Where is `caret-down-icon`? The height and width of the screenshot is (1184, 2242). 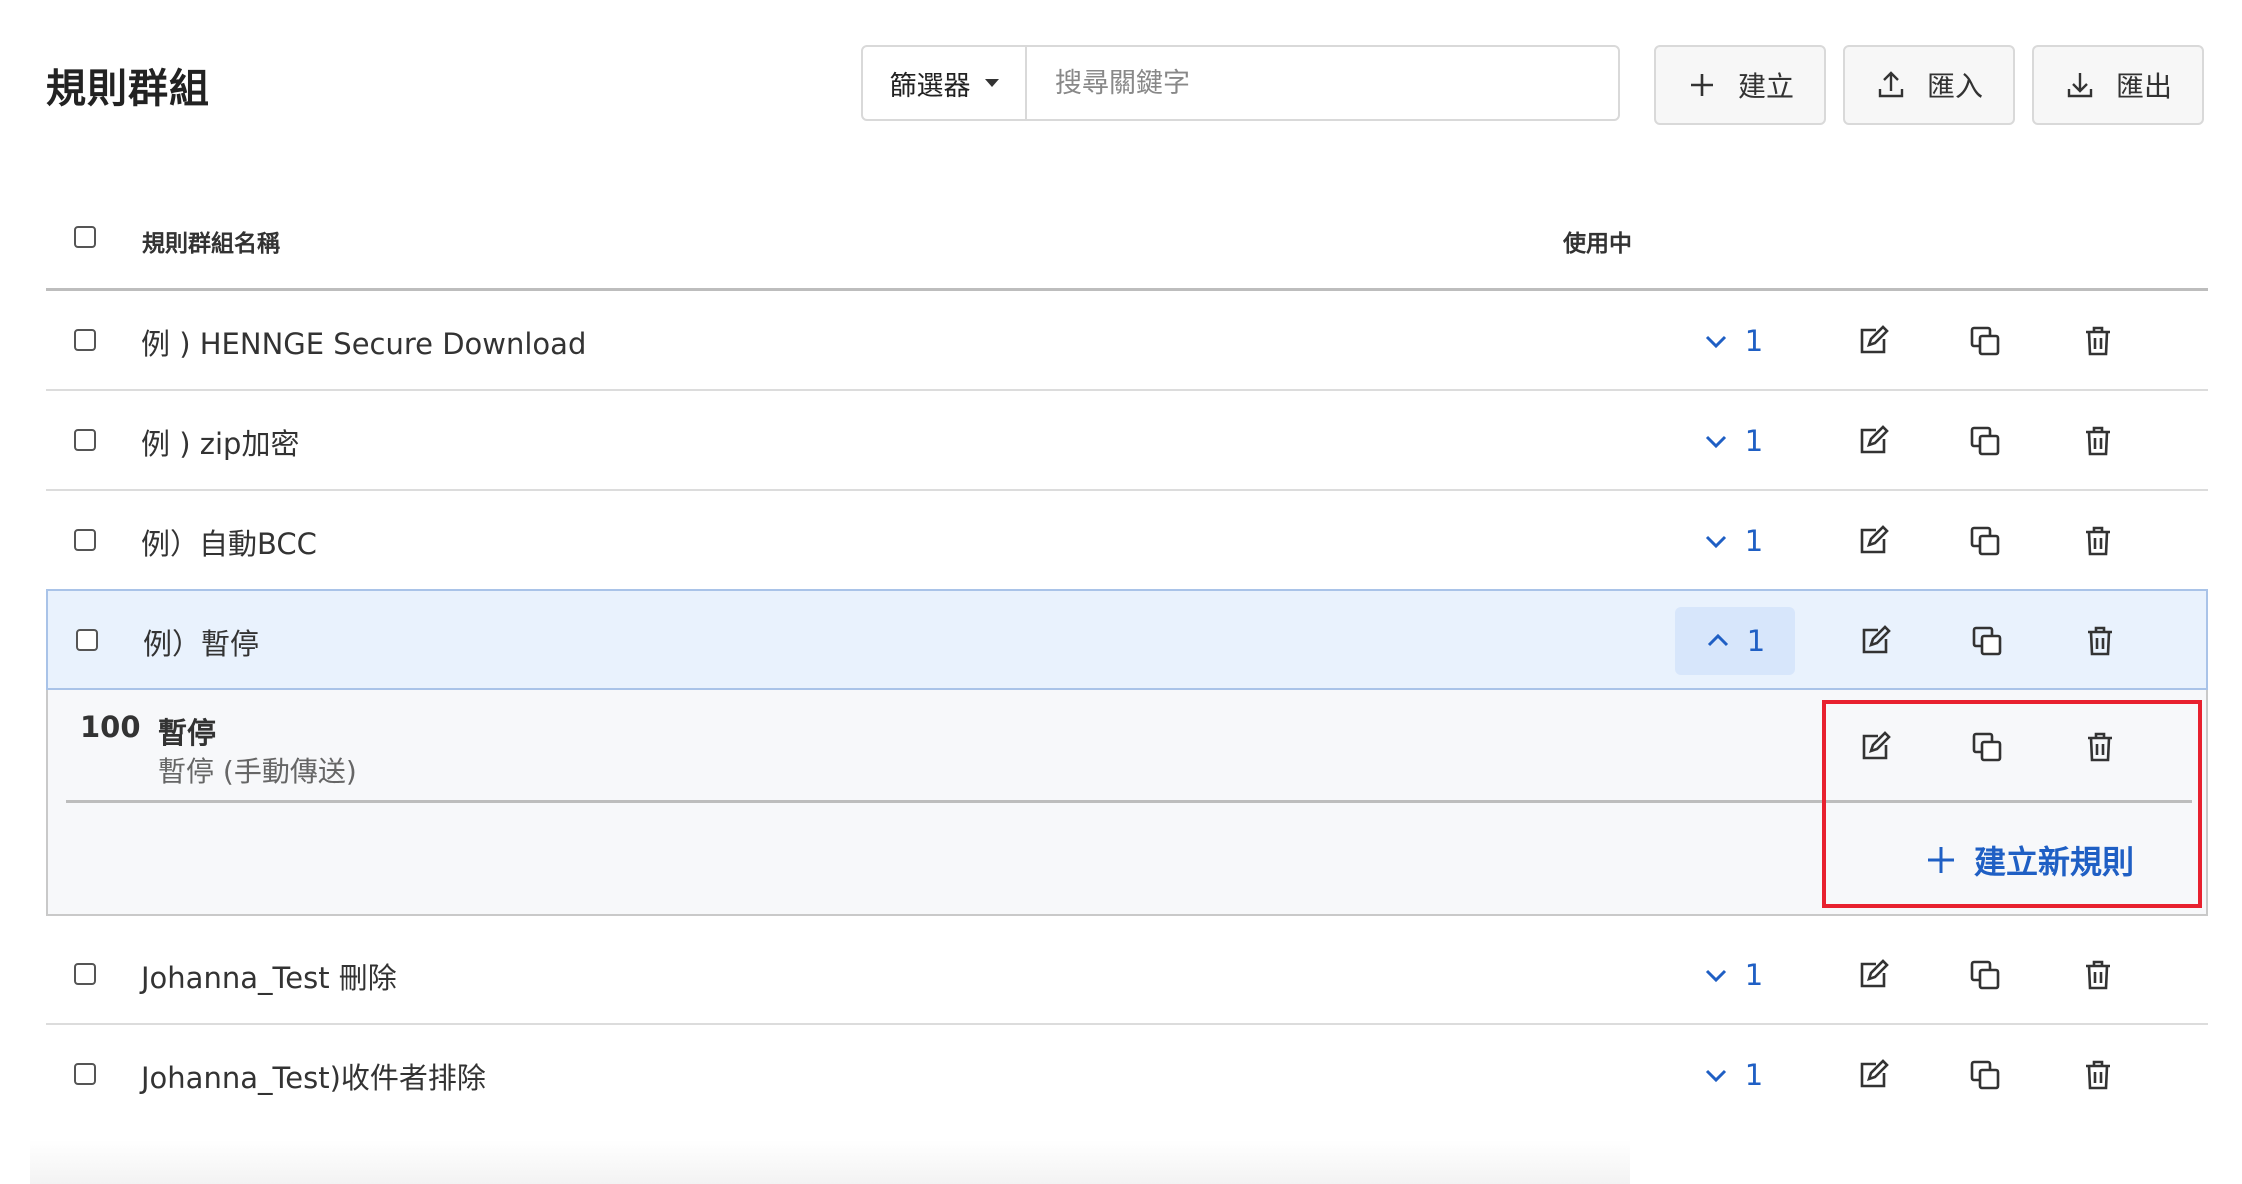 caret-down-icon is located at coordinates (991, 83).